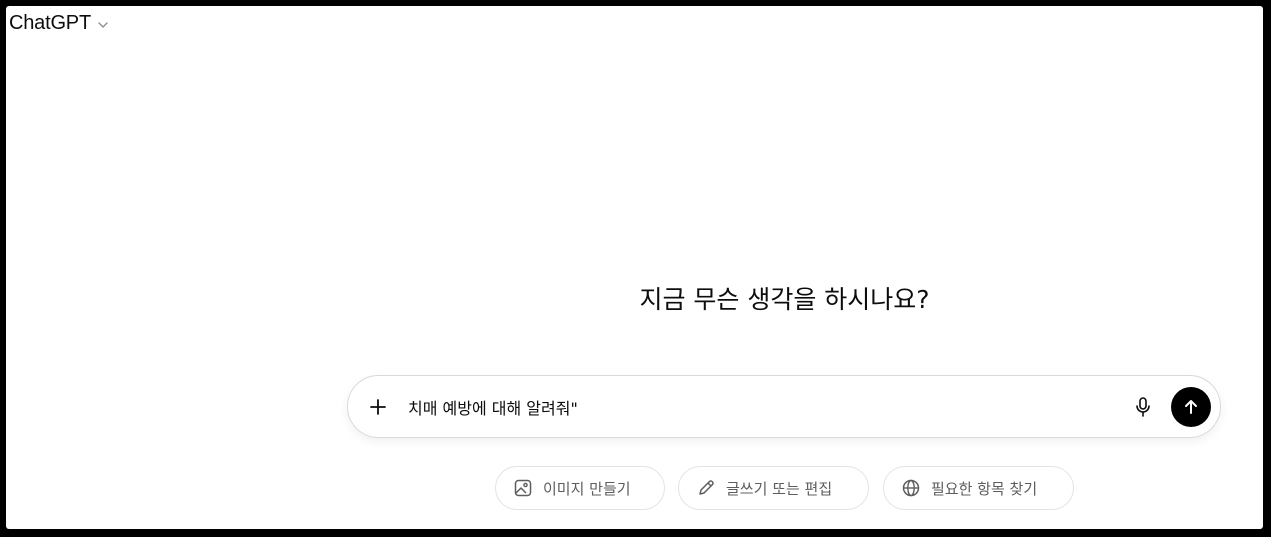 This screenshot has width=1271, height=537. Describe the element at coordinates (984, 488) in the screenshot. I see `suggestion-label: 필요한 항목 찾기` at that location.